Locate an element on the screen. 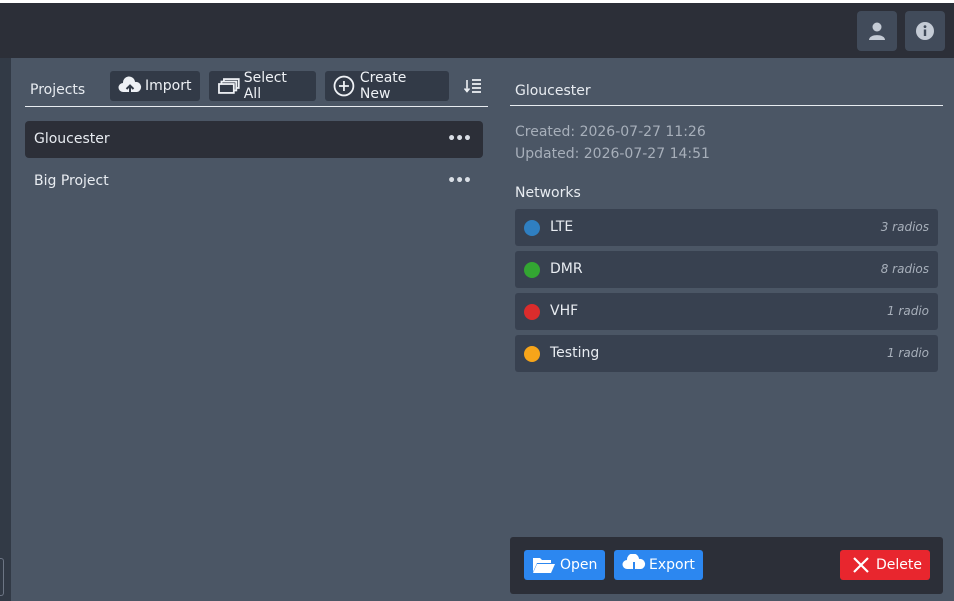  import-label: Import is located at coordinates (168, 86).